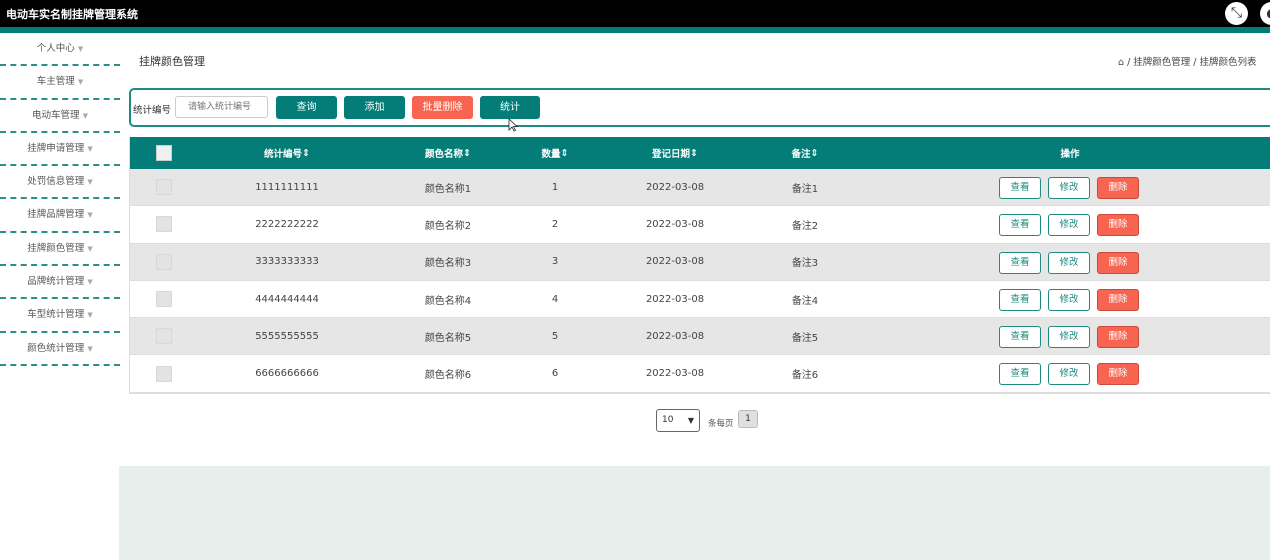  I want to click on table-header: 统计编号 ⇕ 颜色名称 ⇕ 数量 ⇕ 登记日期 ⇕ 备注 ⇕ 操作, so click(700, 153).